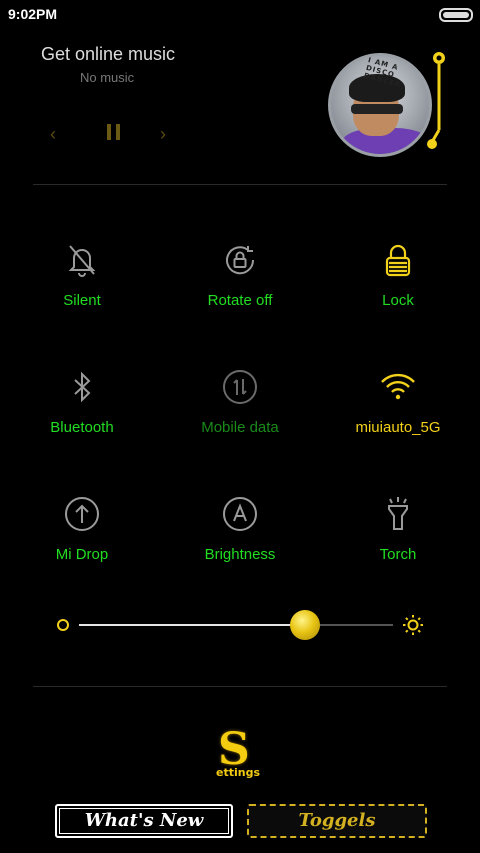 Image resolution: width=480 pixels, height=853 pixels. I want to click on album-art: I AM A DISCO DANCER, so click(380, 105).